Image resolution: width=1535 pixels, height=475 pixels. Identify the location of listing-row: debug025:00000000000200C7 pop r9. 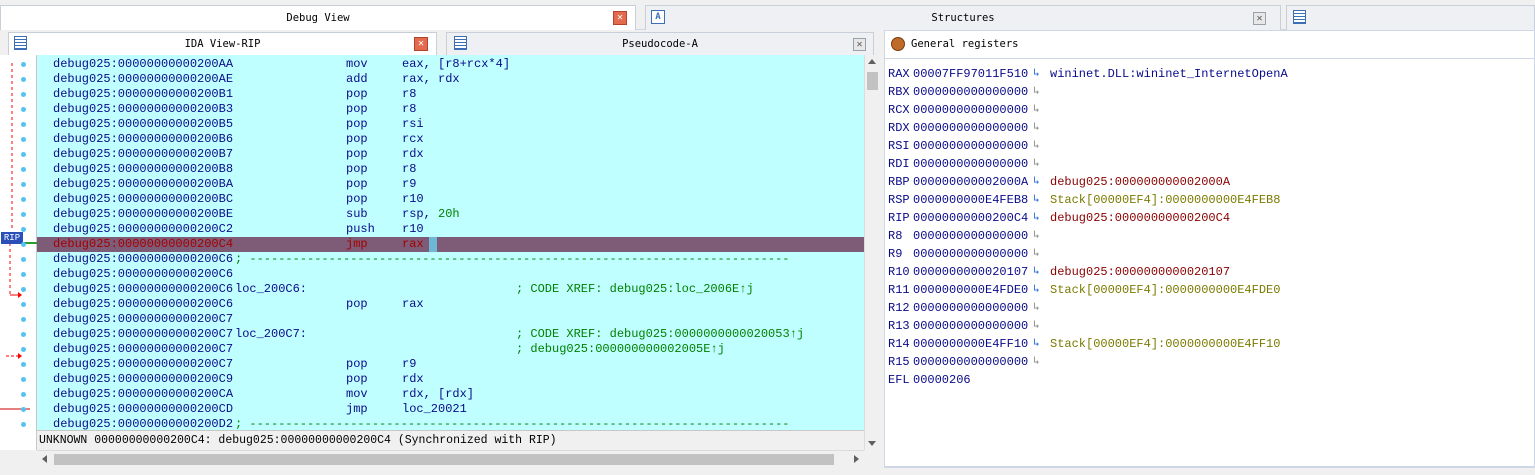
(450, 364).